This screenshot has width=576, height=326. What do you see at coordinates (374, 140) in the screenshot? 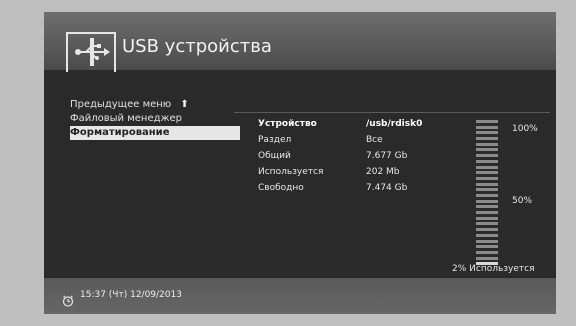
I see `info-value: Все` at bounding box center [374, 140].